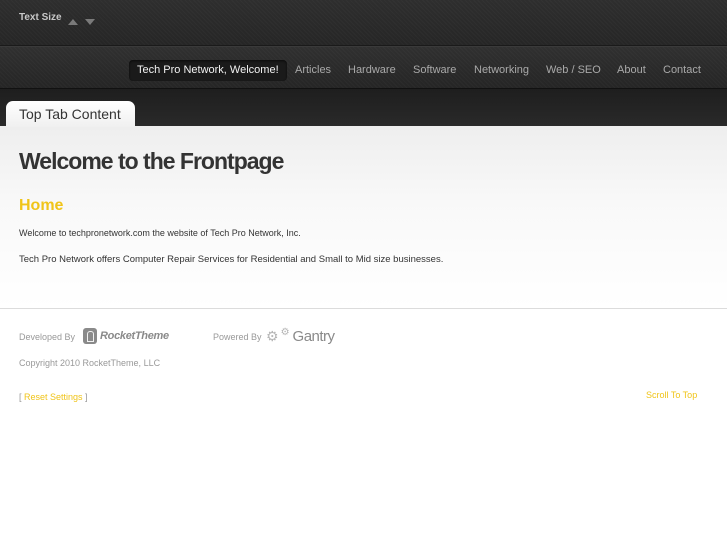  Describe the element at coordinates (134, 336) in the screenshot. I see `rockettheme-logo-text: RocketTheme` at that location.